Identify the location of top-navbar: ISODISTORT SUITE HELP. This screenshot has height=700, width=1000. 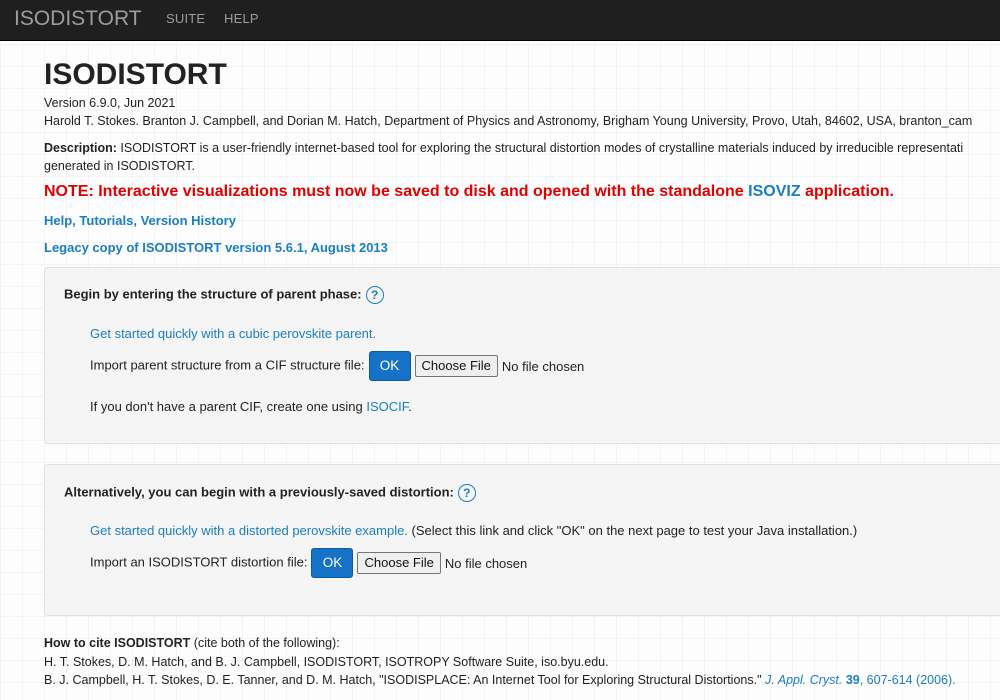
(500, 20).